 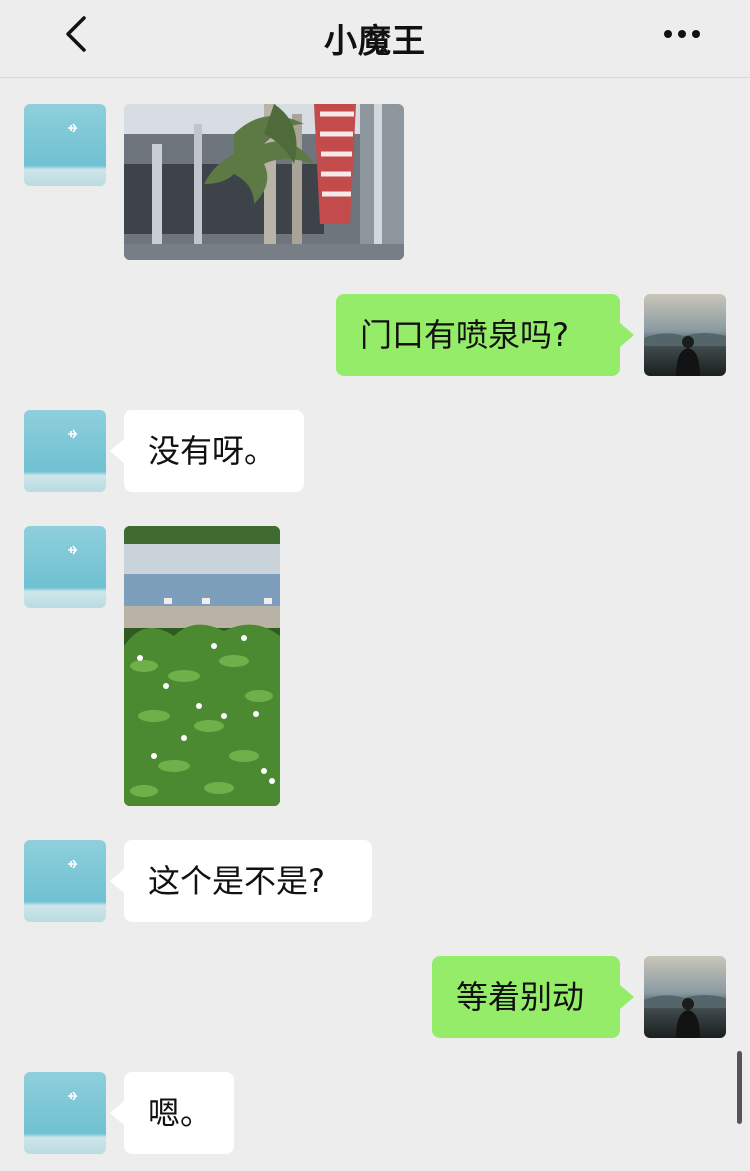 I want to click on message-image-flowers, so click(x=202, y=666).